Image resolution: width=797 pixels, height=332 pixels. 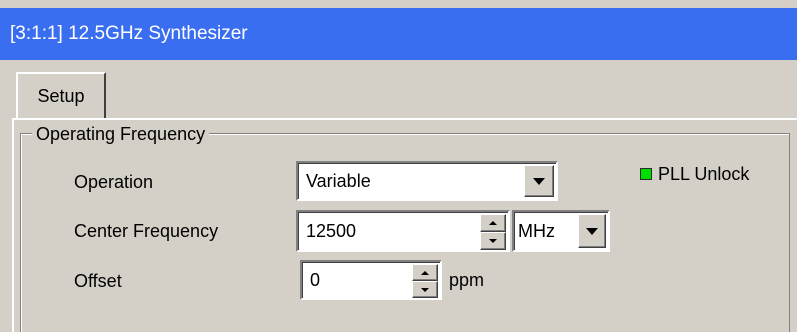 What do you see at coordinates (371, 280) in the screenshot?
I see `offset-input: 0` at bounding box center [371, 280].